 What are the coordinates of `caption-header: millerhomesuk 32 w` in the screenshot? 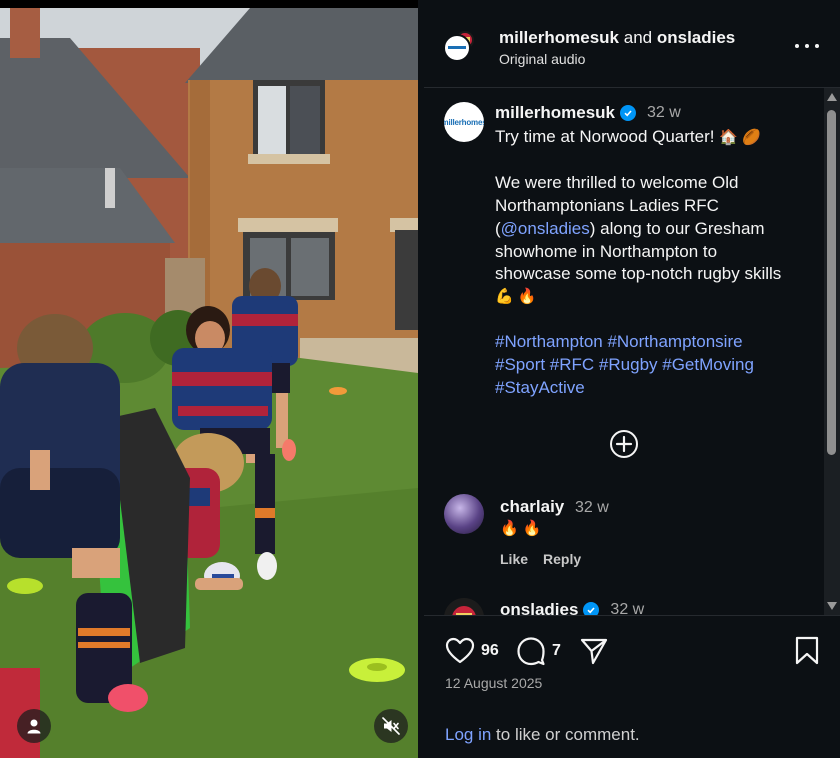 It's located at (588, 113).